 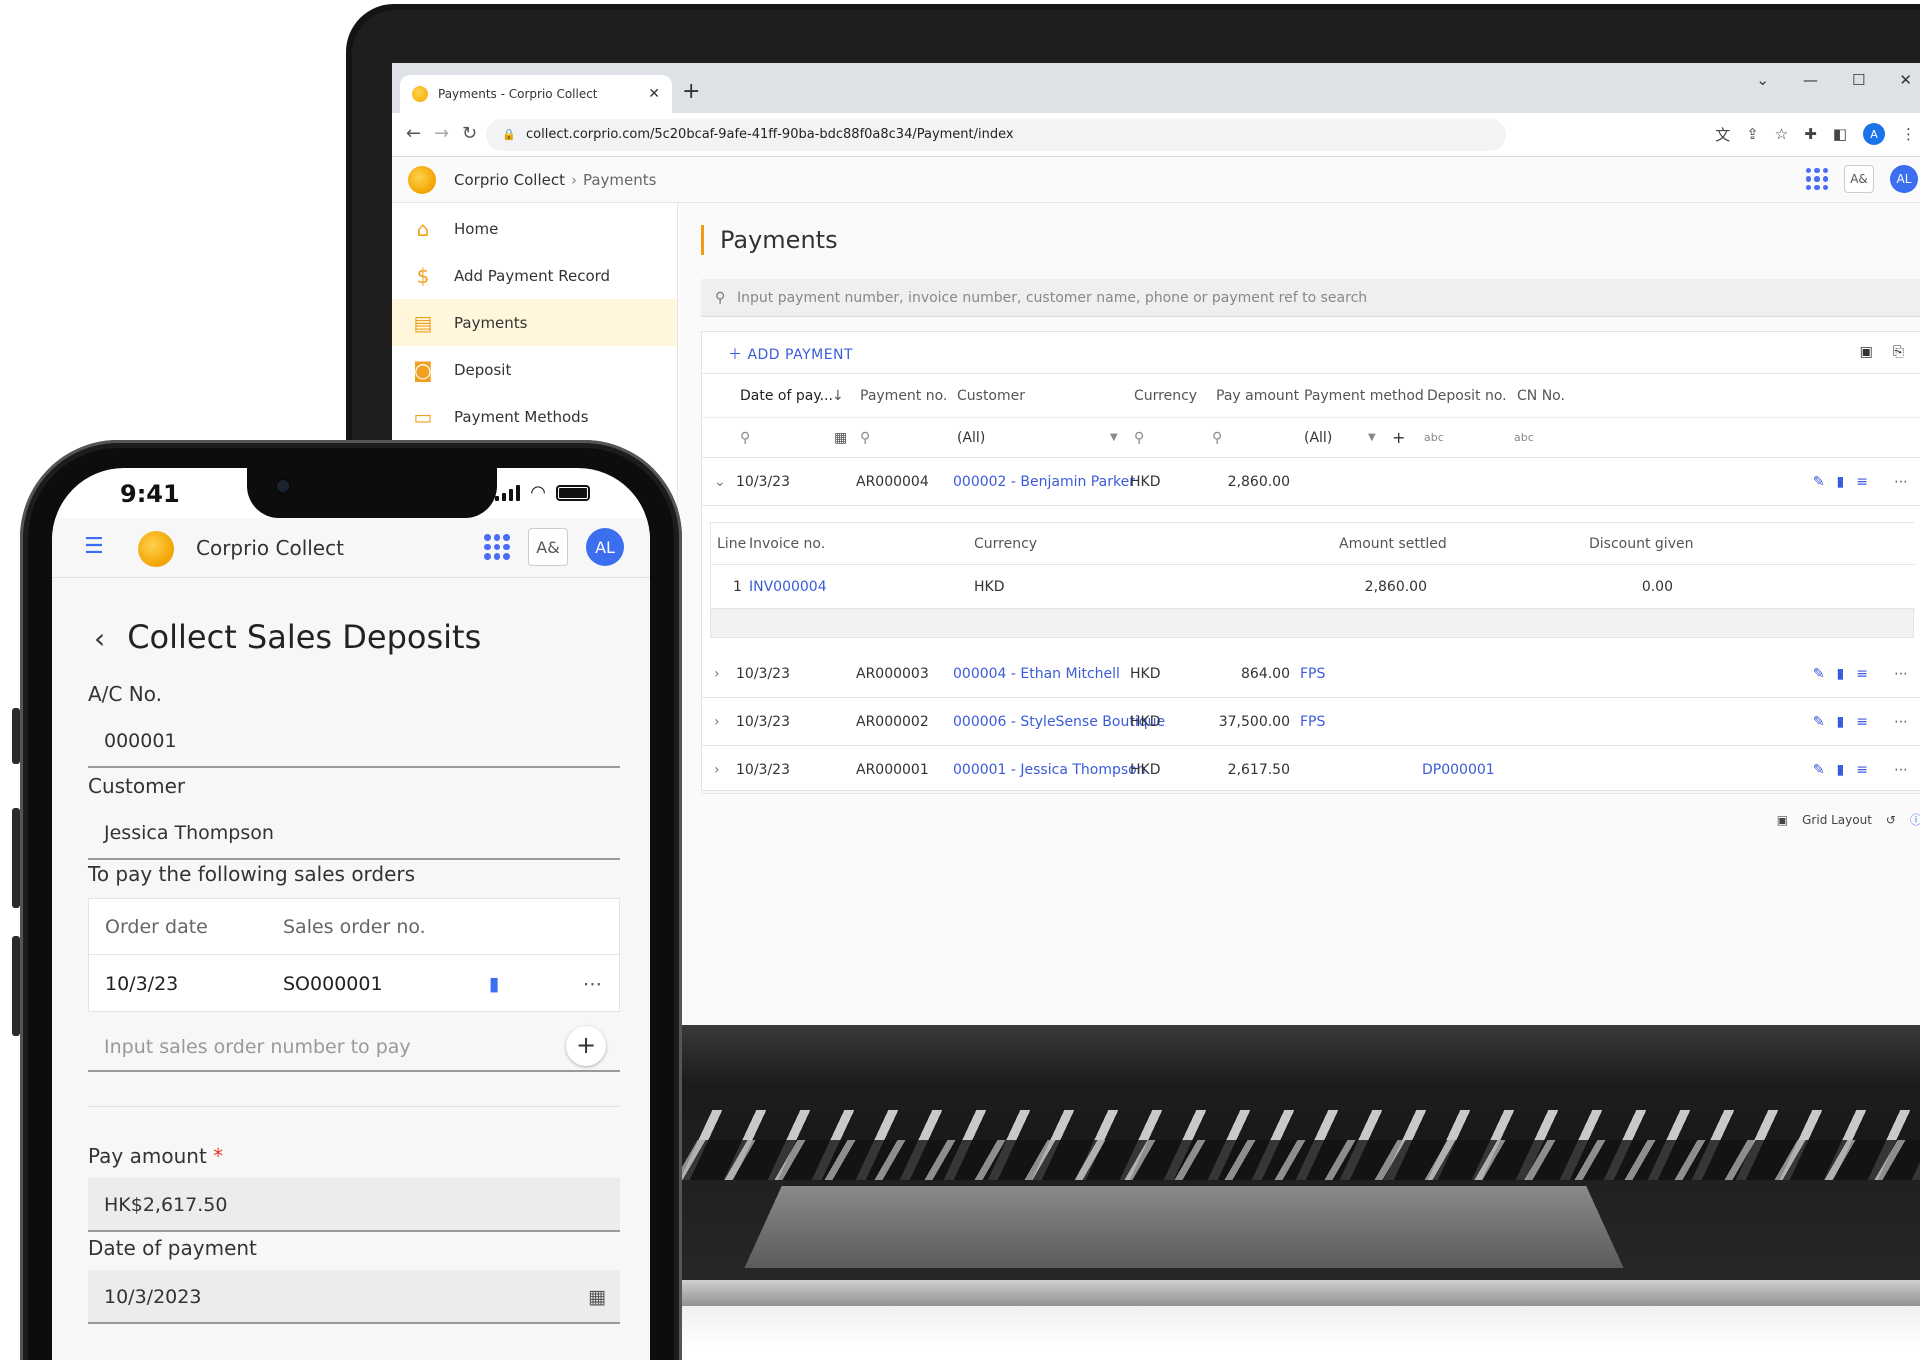 What do you see at coordinates (1858, 80) in the screenshot?
I see `maximize-icon: ☐` at bounding box center [1858, 80].